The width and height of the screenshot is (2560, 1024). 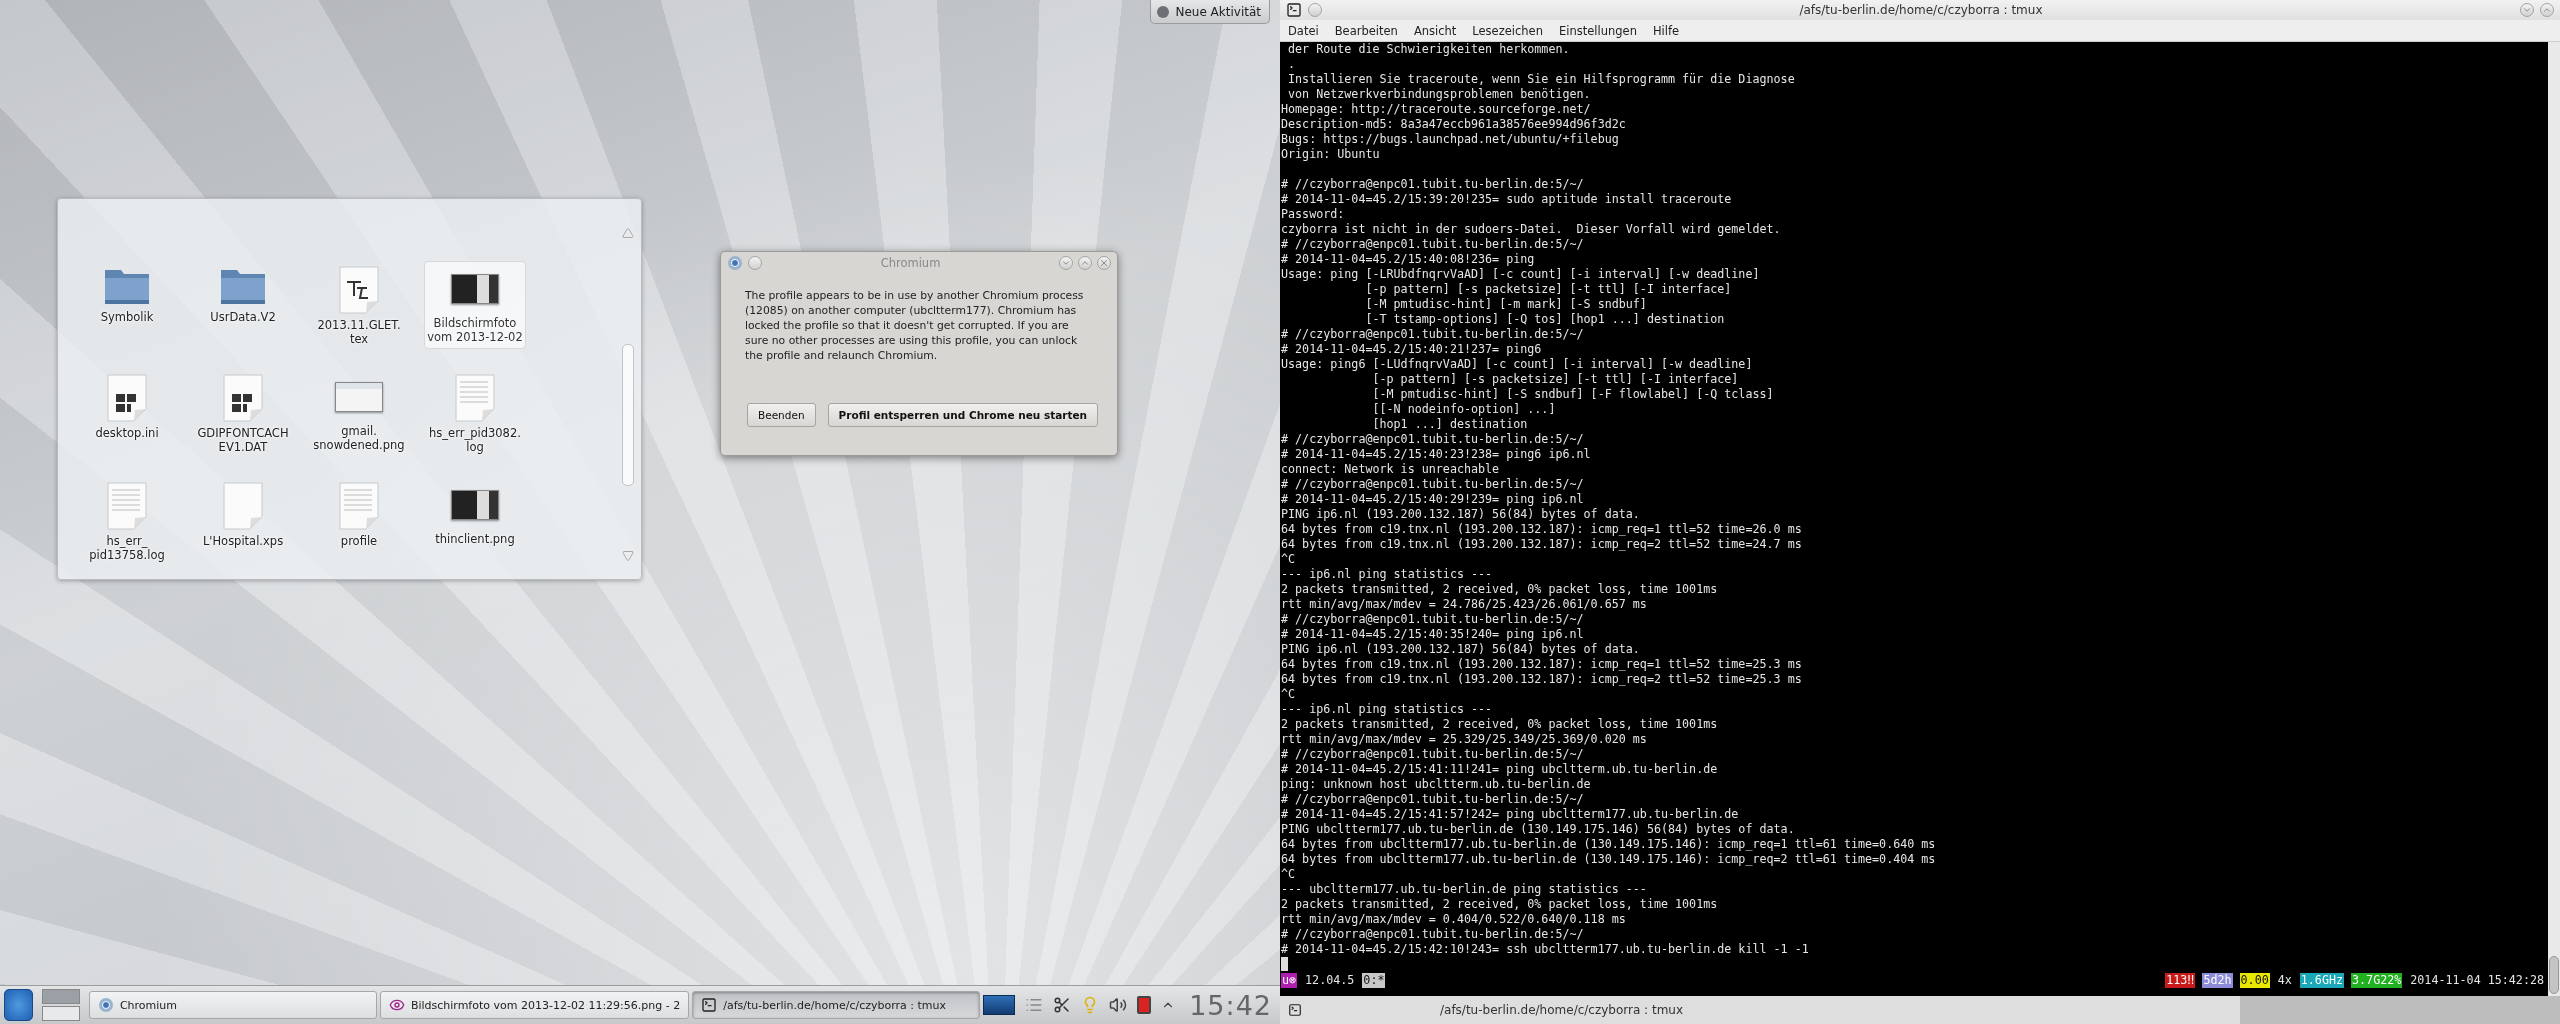 I want to click on terminal-line: PING ubcltterm177.ub.tu-berlin.de (130.149.175.146) 56(84) bytes of data., so click(x=1538, y=829).